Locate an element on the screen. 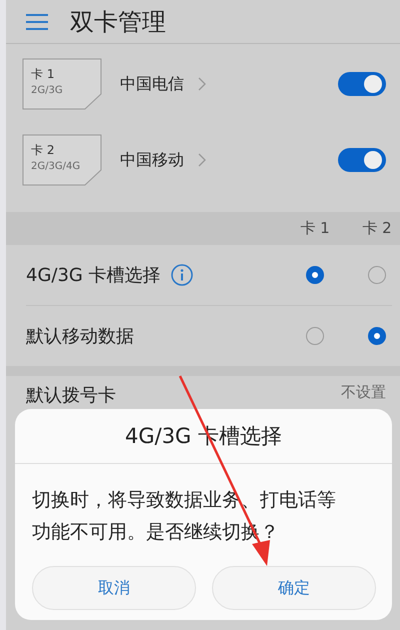  page-title: 双卡管理 is located at coordinates (118, 22).